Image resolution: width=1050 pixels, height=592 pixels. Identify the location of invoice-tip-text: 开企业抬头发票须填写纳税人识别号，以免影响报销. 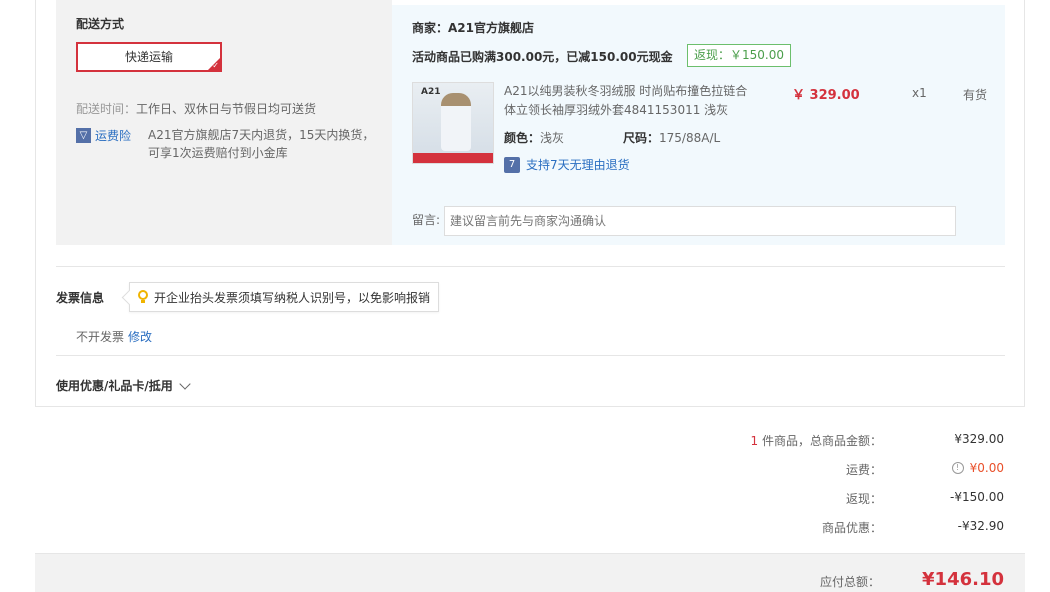
(292, 297).